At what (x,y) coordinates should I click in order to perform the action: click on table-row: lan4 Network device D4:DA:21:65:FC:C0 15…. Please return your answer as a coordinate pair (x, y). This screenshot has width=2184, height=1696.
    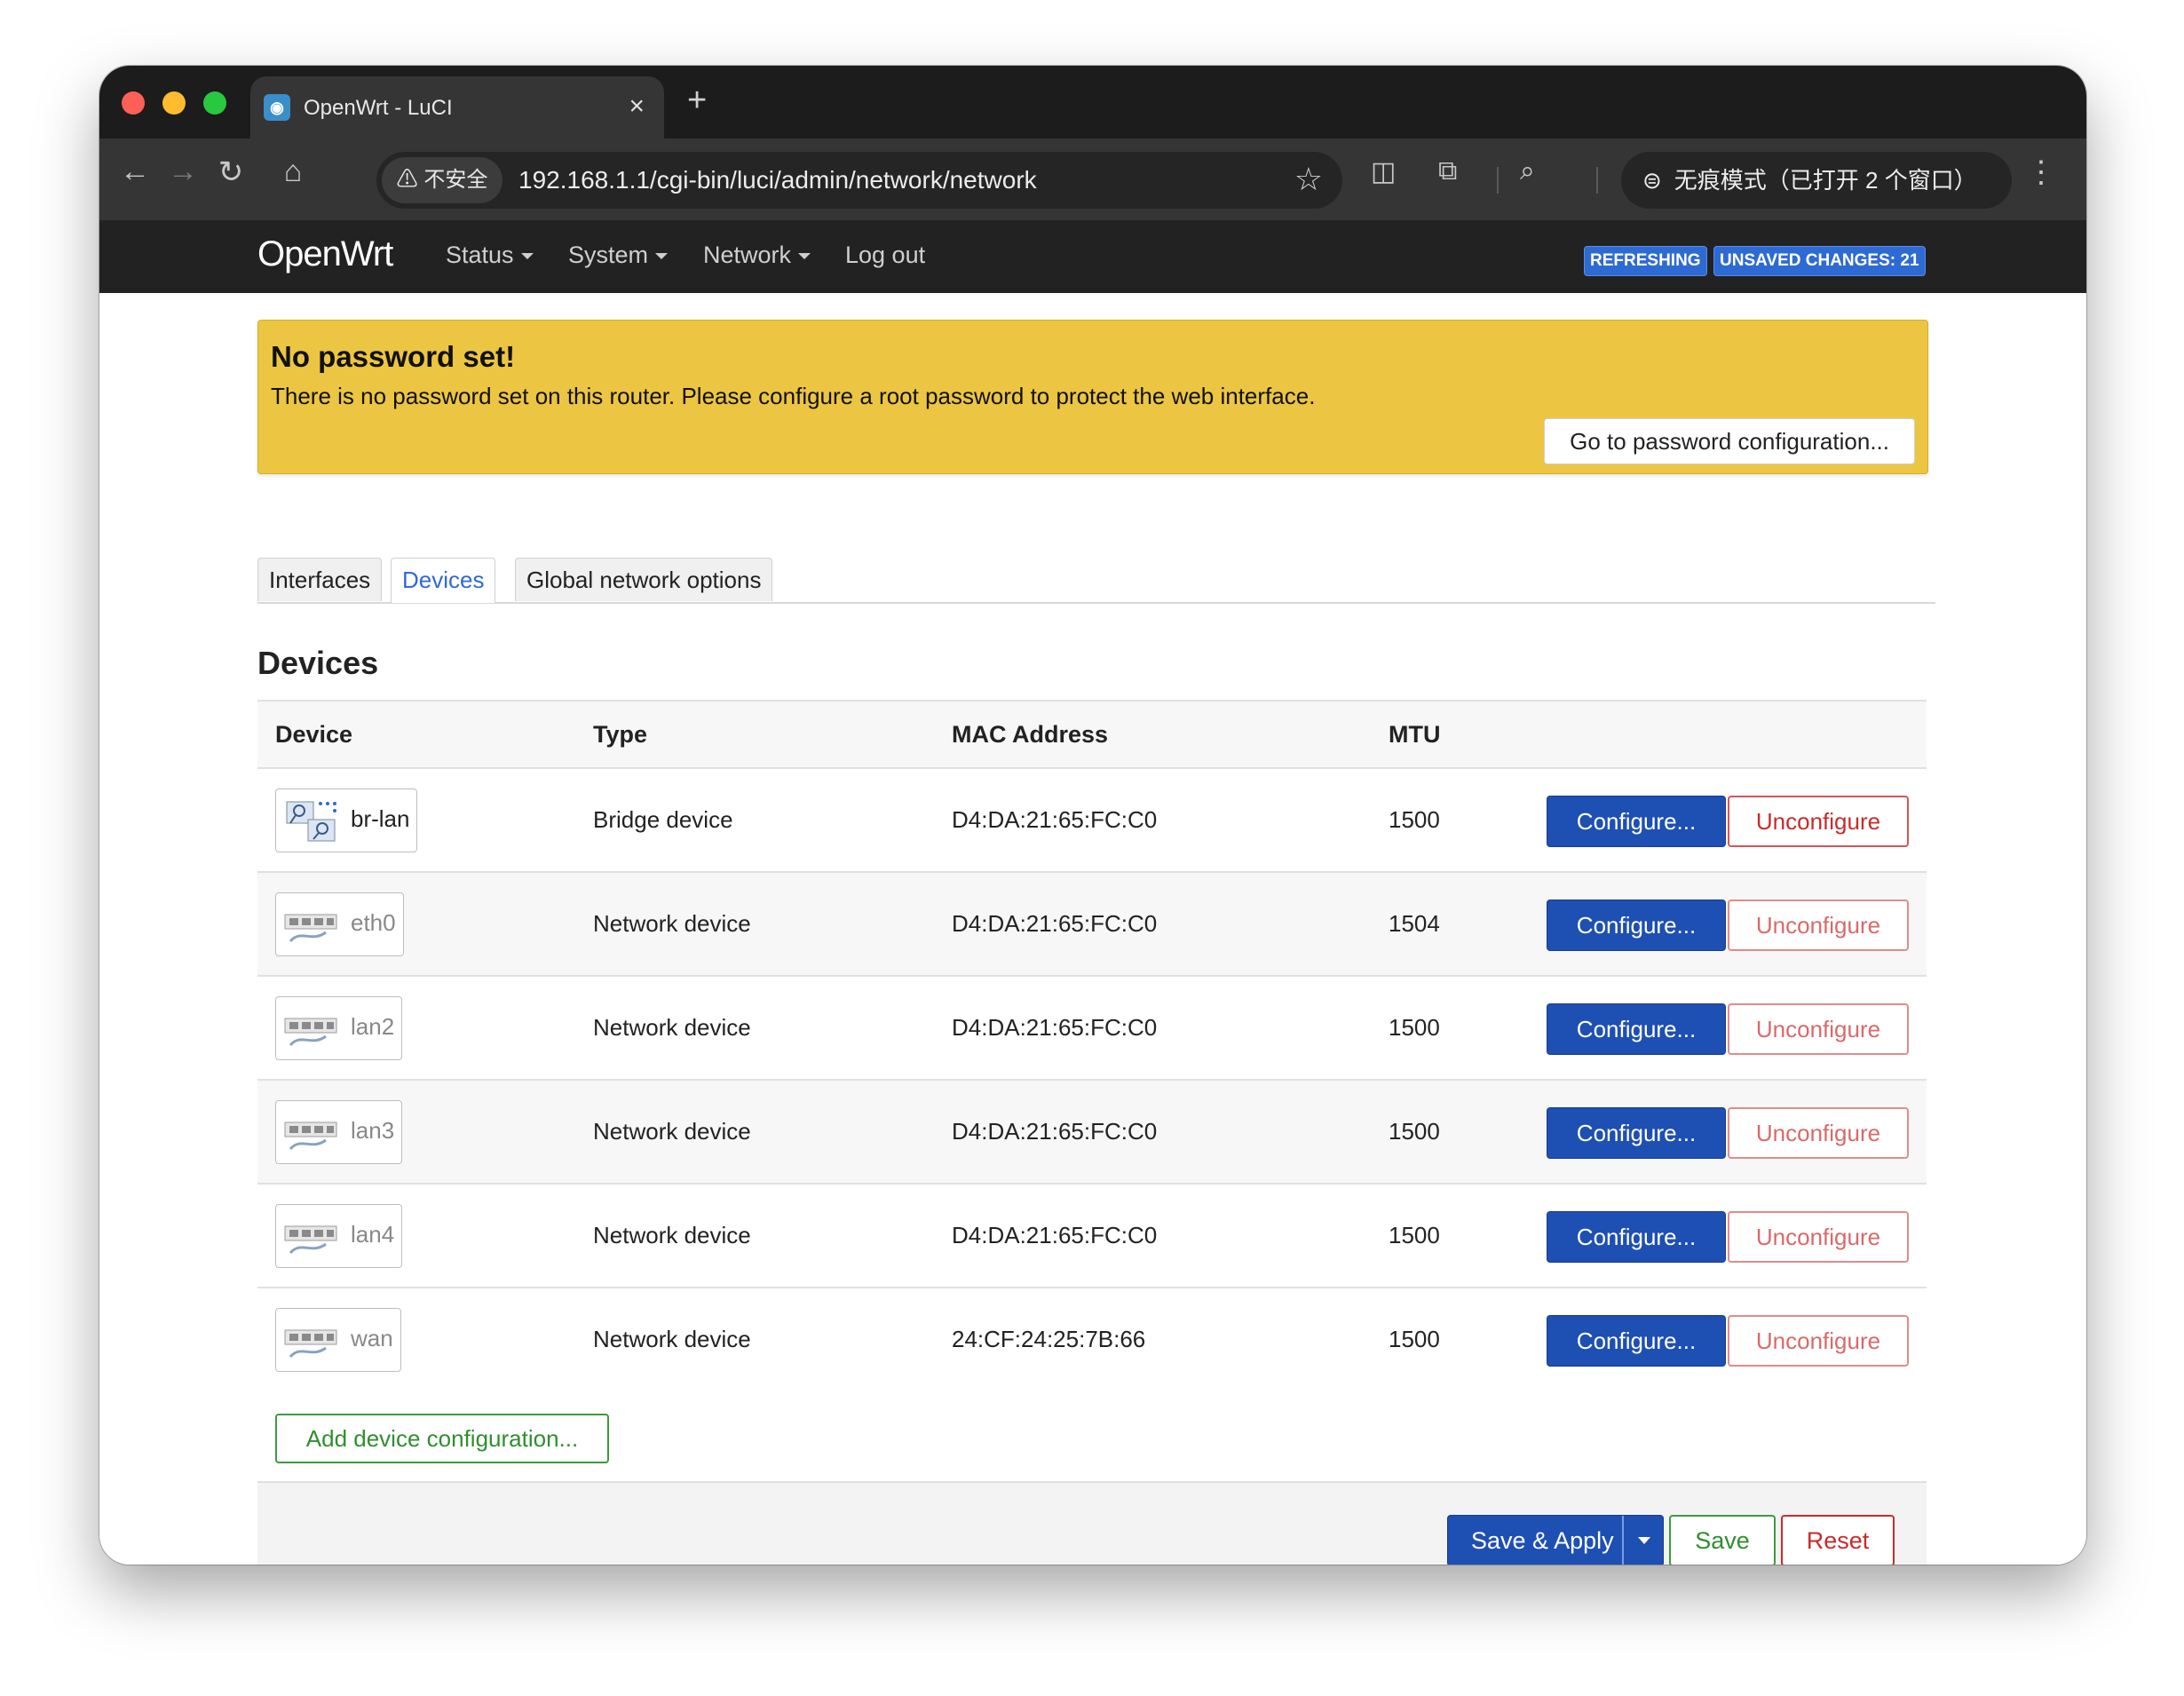
    Looking at the image, I should click on (1092, 1236).